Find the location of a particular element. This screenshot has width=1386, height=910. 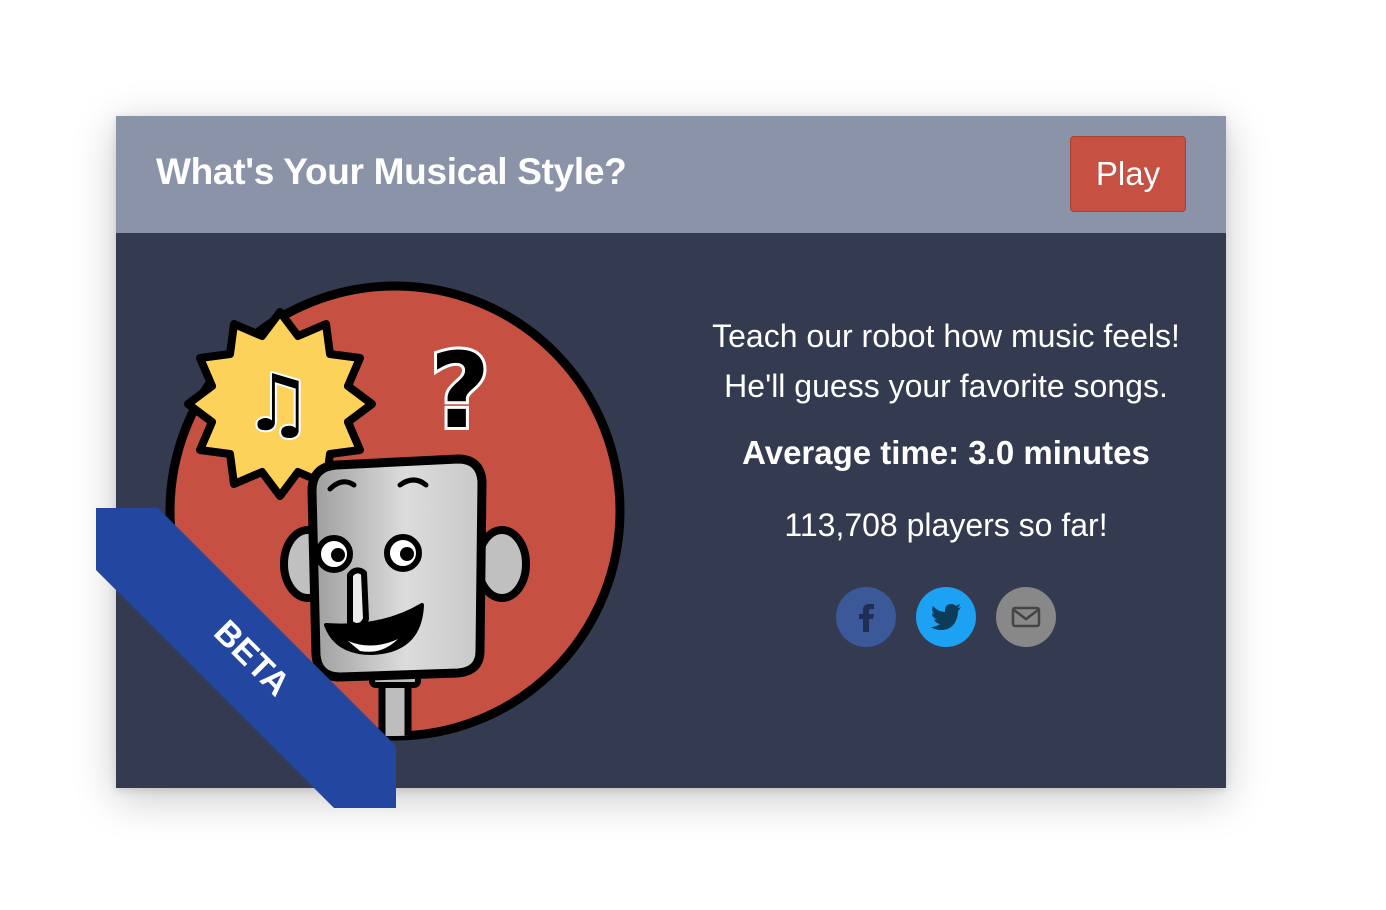

share-facebook-button is located at coordinates (866, 617).